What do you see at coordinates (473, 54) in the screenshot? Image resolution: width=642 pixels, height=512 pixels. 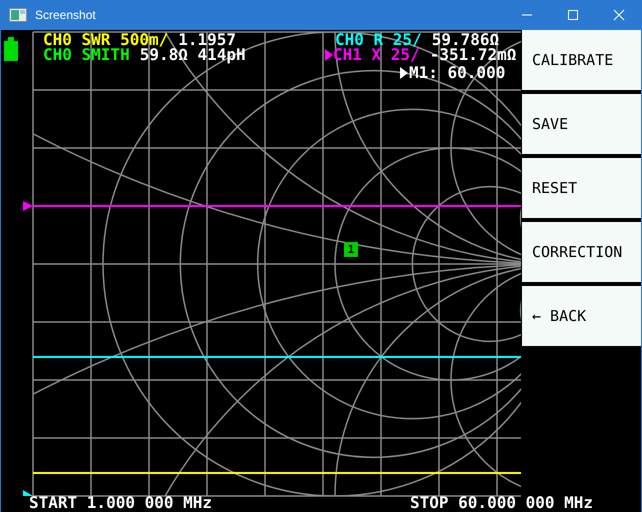 I see `trace-value: -351.72mΩ` at bounding box center [473, 54].